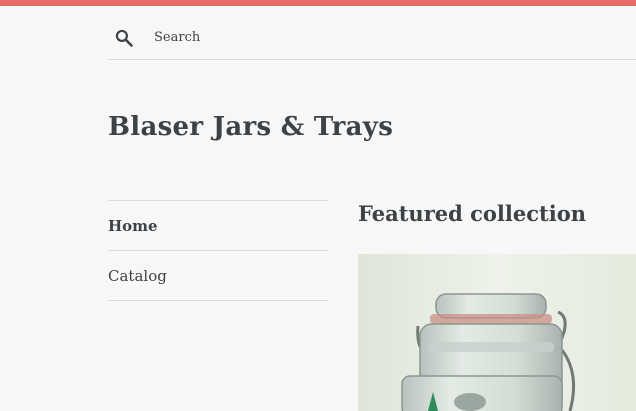 The width and height of the screenshot is (636, 411). I want to click on search-icon, so click(124, 38).